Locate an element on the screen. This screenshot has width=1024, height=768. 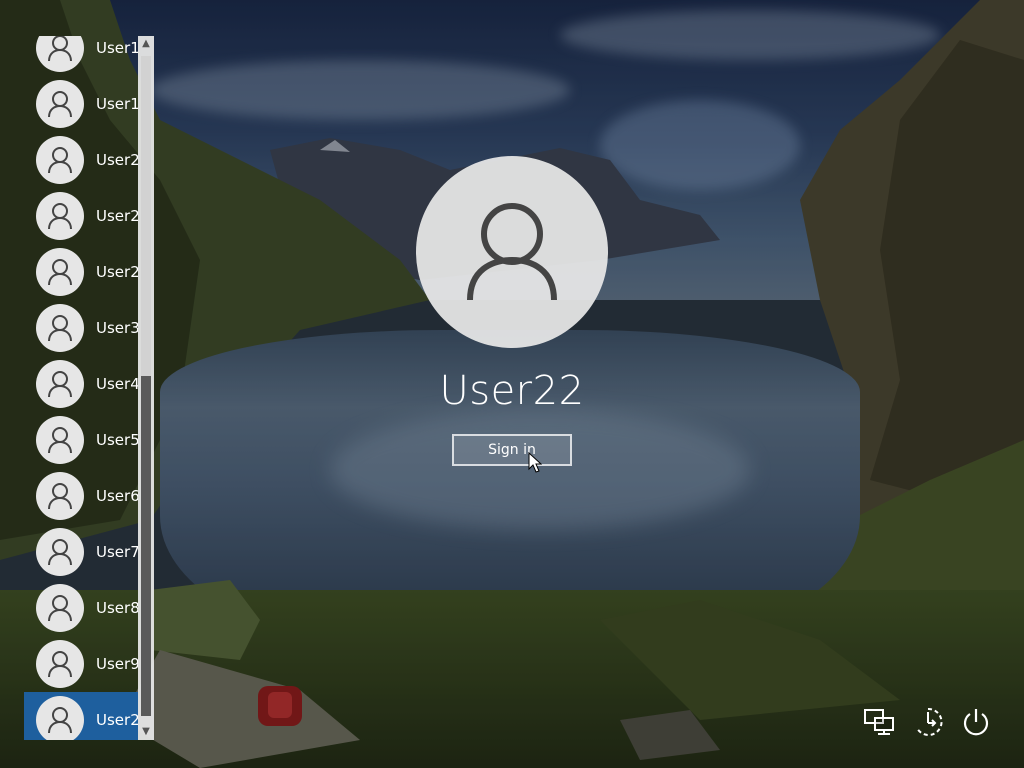
user-name: User9 is located at coordinates (117, 664).